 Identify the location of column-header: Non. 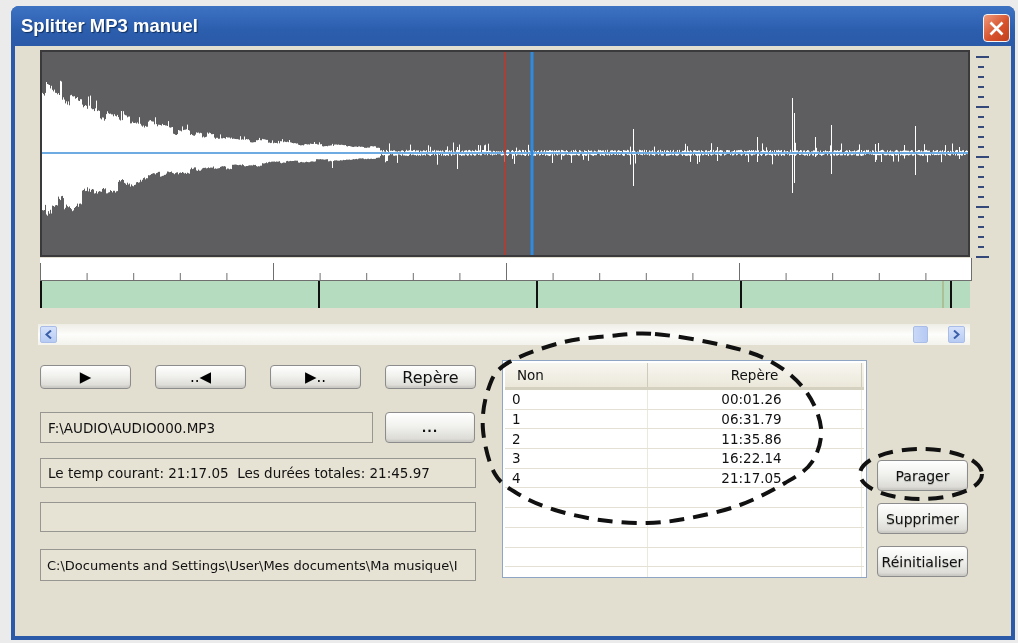
(576, 375).